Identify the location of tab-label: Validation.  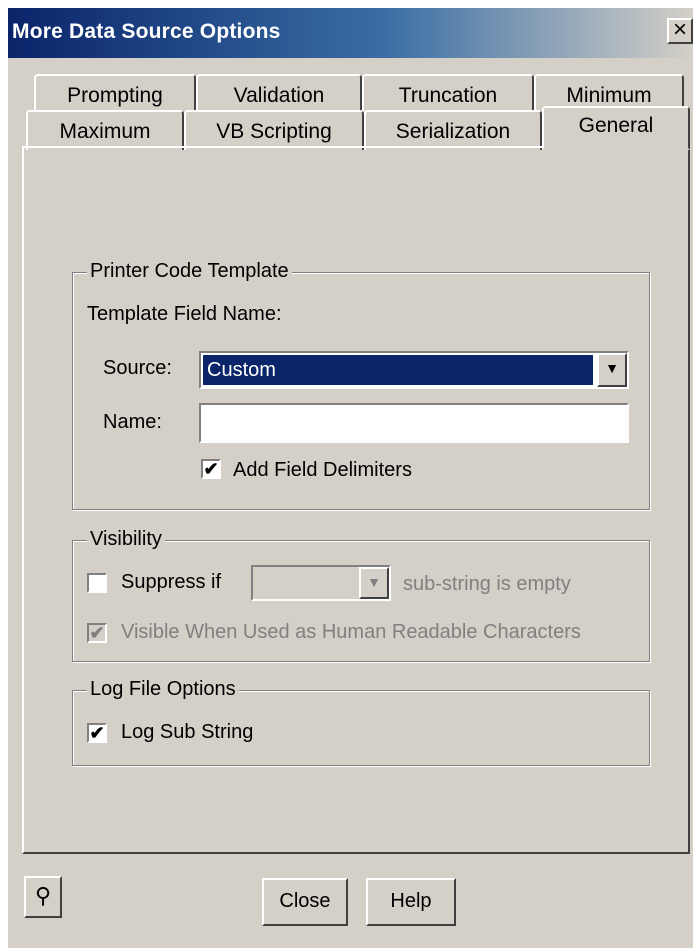
(279, 95).